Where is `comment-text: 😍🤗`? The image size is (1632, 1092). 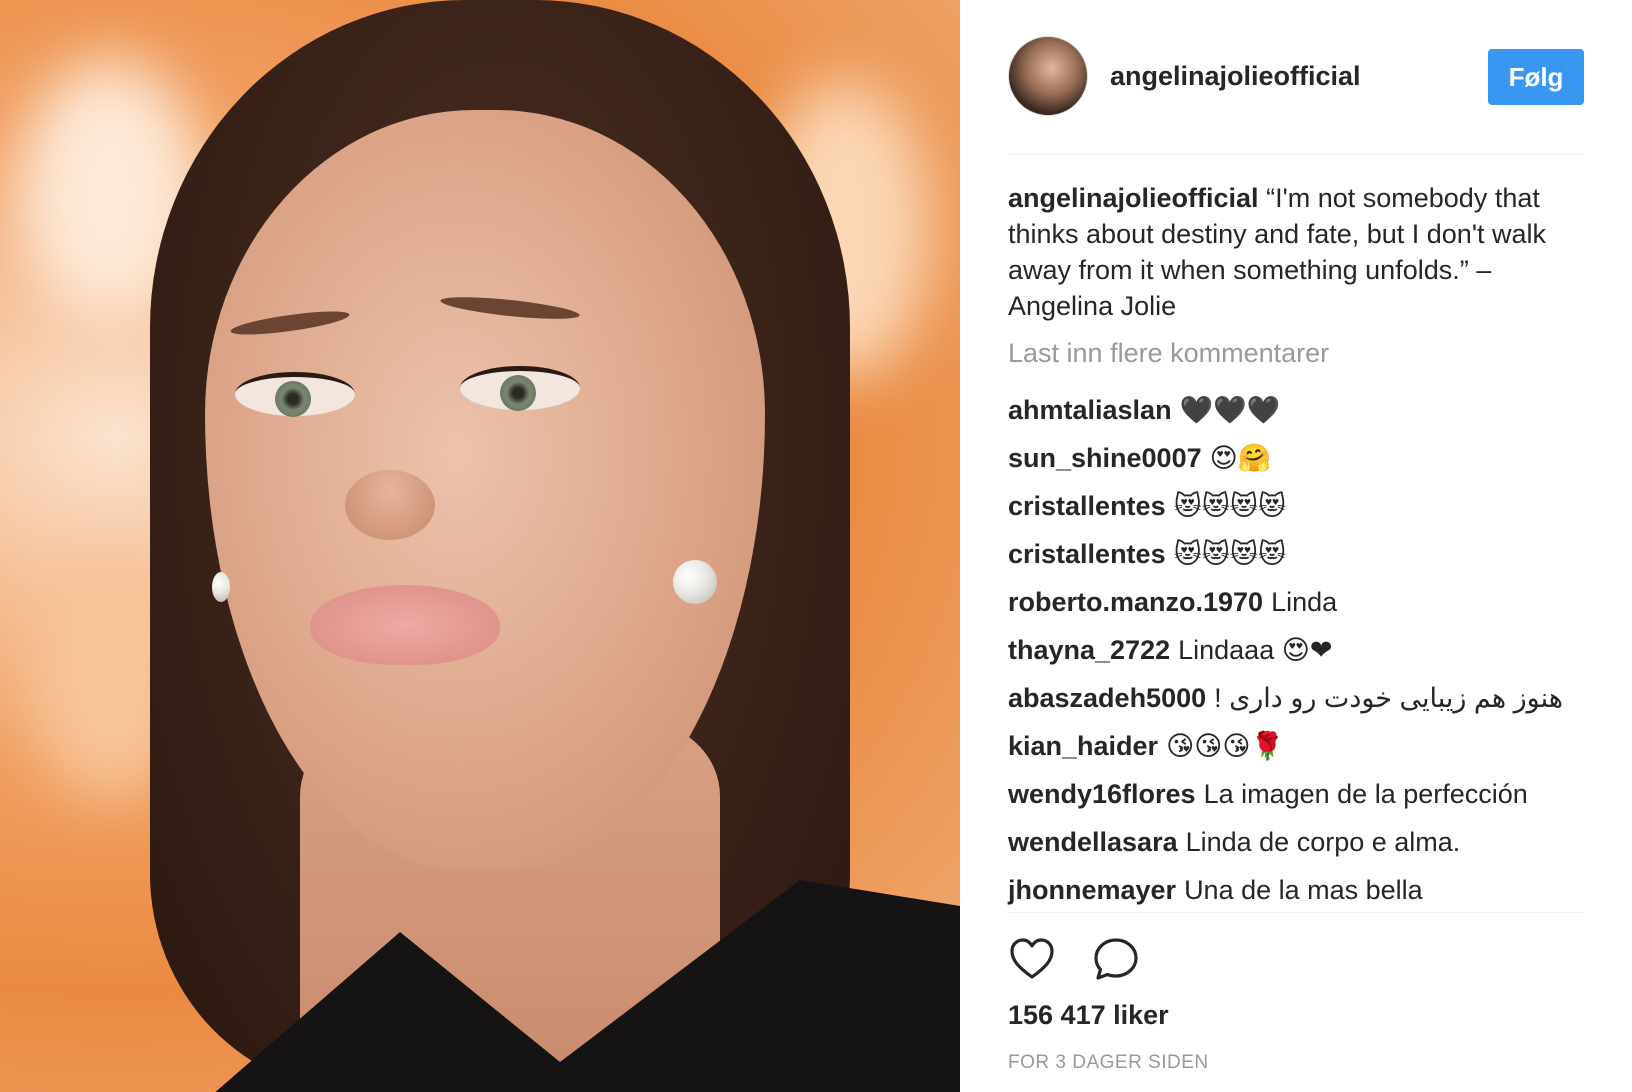
comment-text: 😍🤗 is located at coordinates (1240, 458).